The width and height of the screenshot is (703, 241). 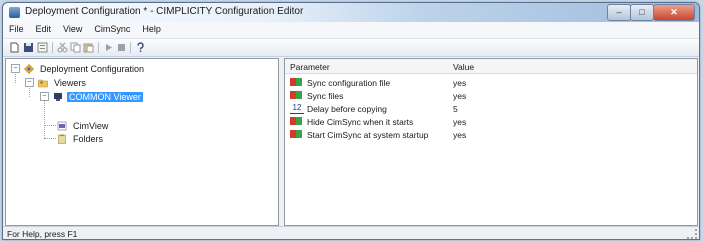 What do you see at coordinates (28, 47) in the screenshot?
I see `save-icon` at bounding box center [28, 47].